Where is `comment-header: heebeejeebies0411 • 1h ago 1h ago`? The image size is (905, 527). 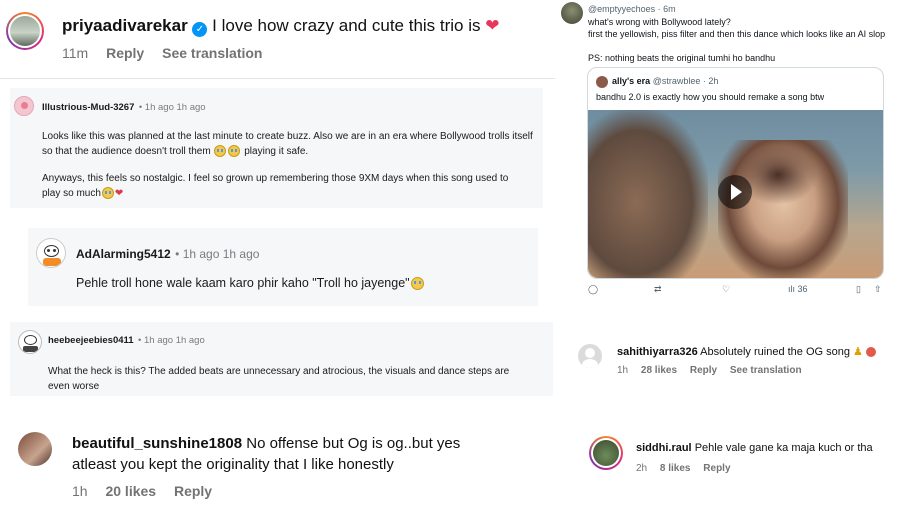 comment-header: heebeejeebies0411 • 1h ago 1h ago is located at coordinates (126, 339).